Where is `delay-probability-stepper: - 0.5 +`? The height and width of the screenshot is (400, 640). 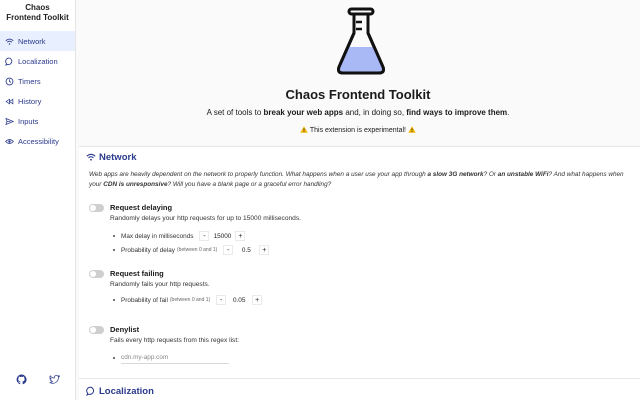
delay-probability-stepper: - 0.5 + is located at coordinates (246, 250).